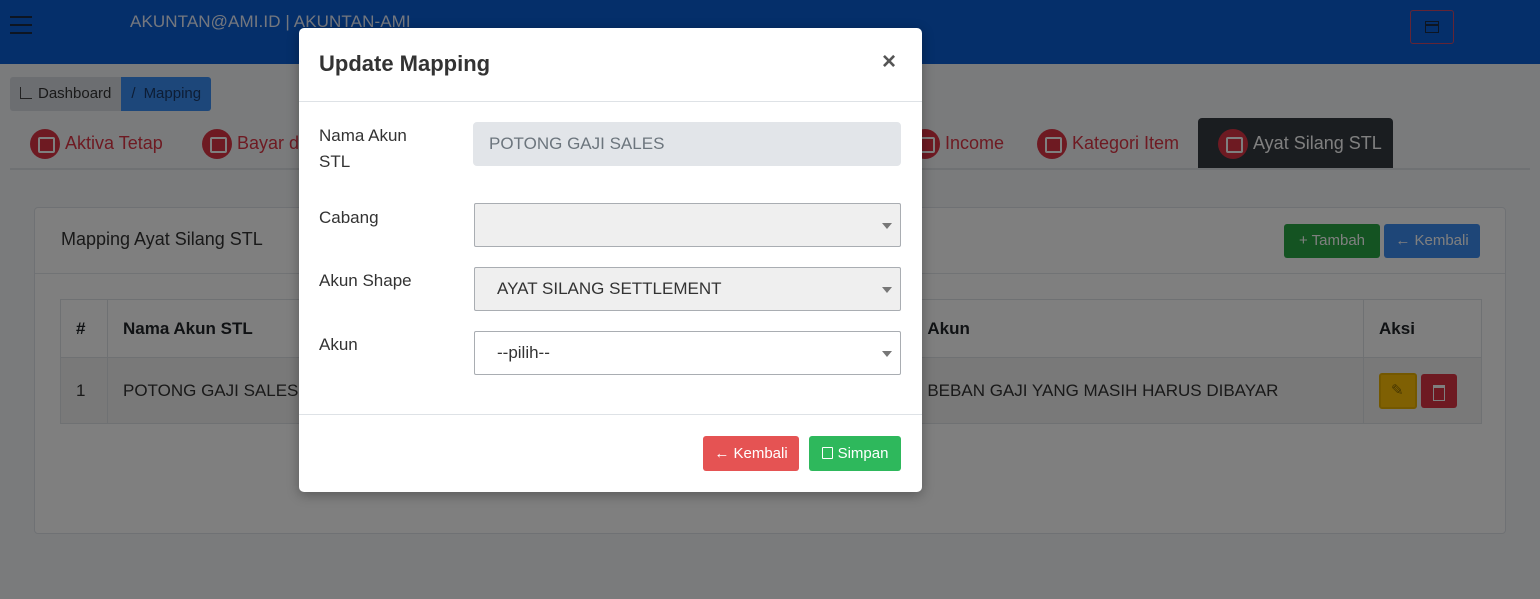  Describe the element at coordinates (687, 289) in the screenshot. I see `akun-shape-select: AYAT SILANG SETTLEMENT` at that location.